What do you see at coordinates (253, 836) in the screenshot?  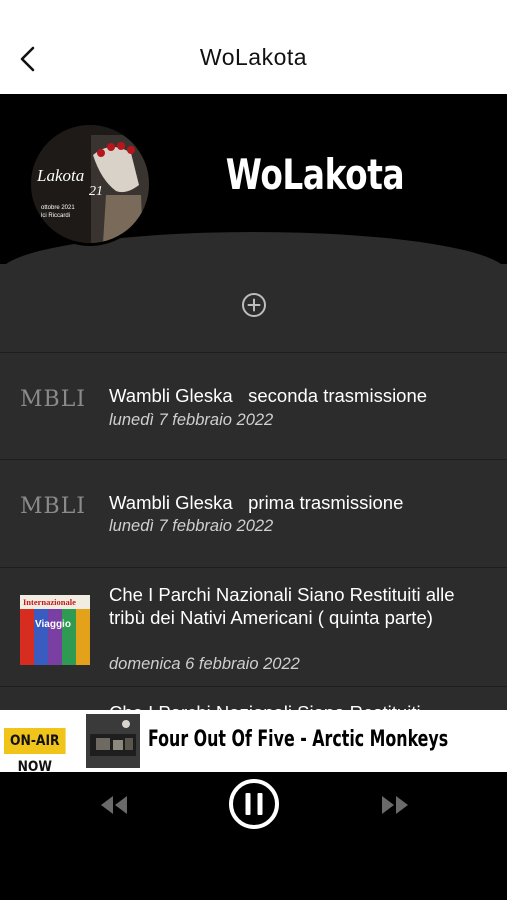 I see `player-controls` at bounding box center [253, 836].